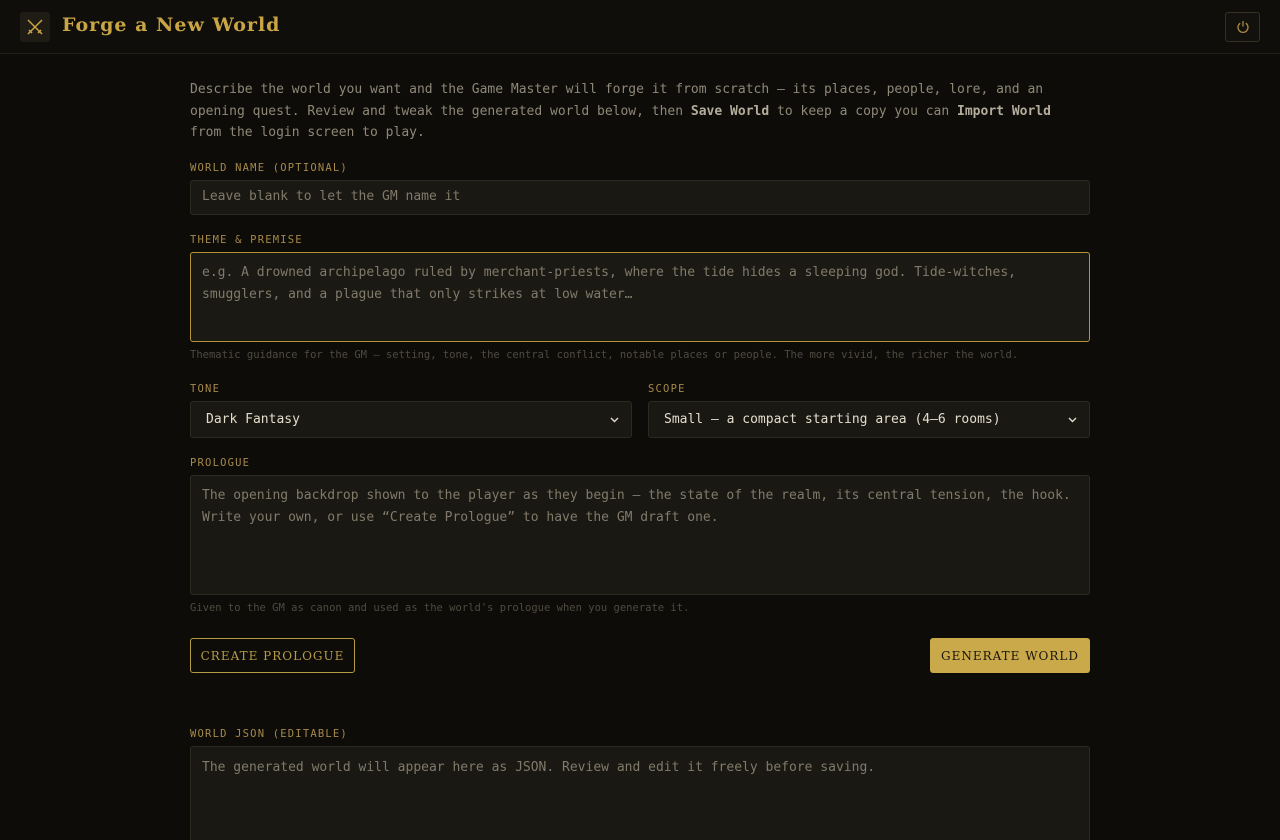  Describe the element at coordinates (667, 389) in the screenshot. I see `scope-label: Scope` at that location.